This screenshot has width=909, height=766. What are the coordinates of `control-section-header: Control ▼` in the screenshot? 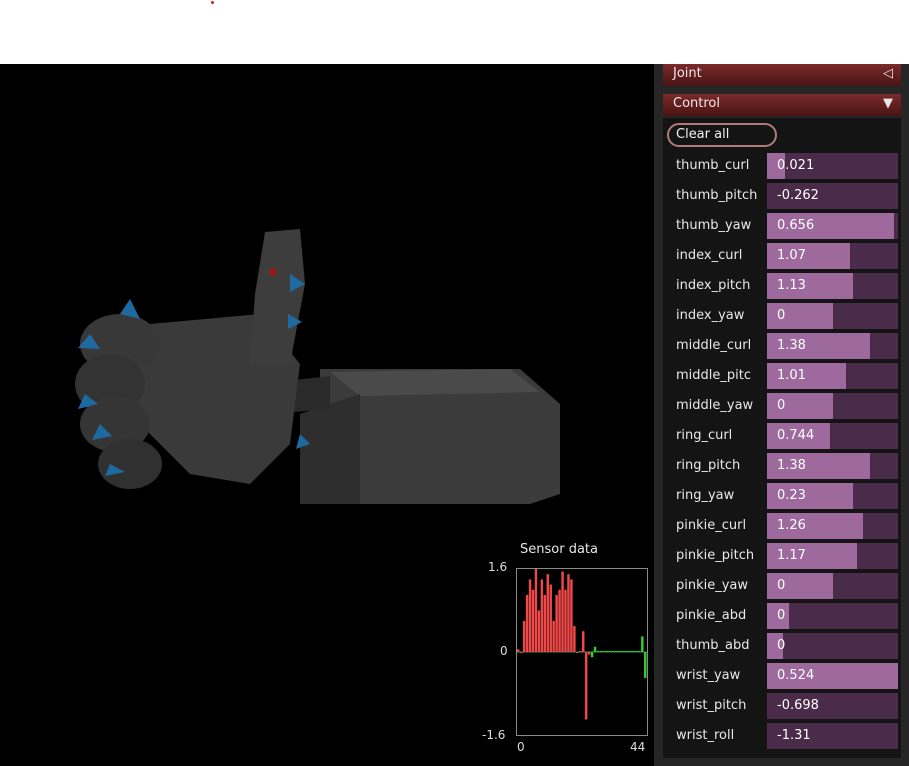 It's located at (782, 105).